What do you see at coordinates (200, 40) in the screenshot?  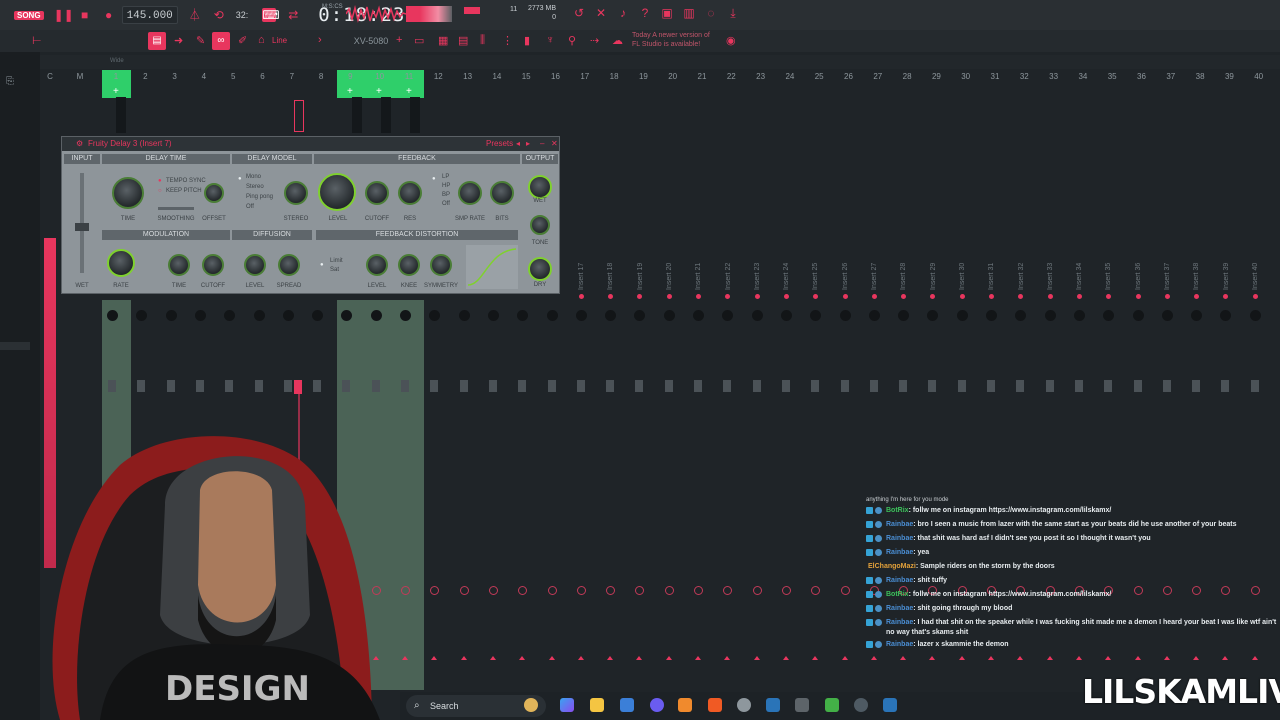 I see `pencil-icon: ✎` at bounding box center [200, 40].